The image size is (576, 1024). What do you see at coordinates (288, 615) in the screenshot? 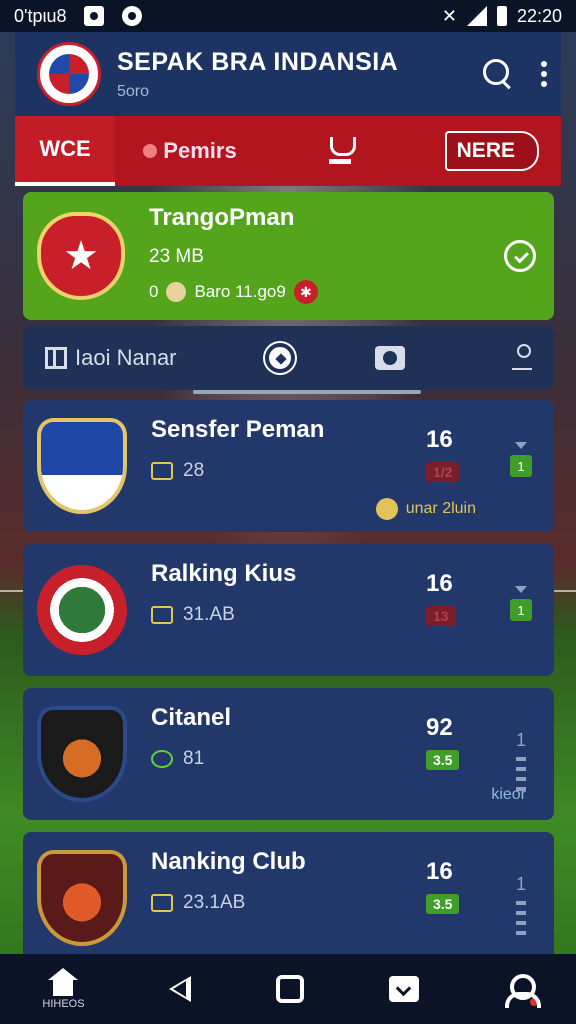
I see `club-stat: 31.AB` at bounding box center [288, 615].